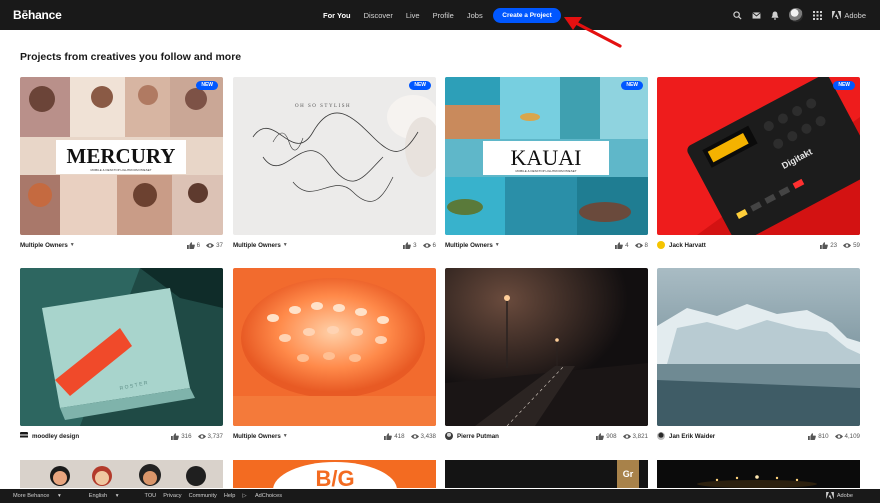  What do you see at coordinates (619, 436) in the screenshot?
I see `project-stats: 908 3,821` at bounding box center [619, 436].